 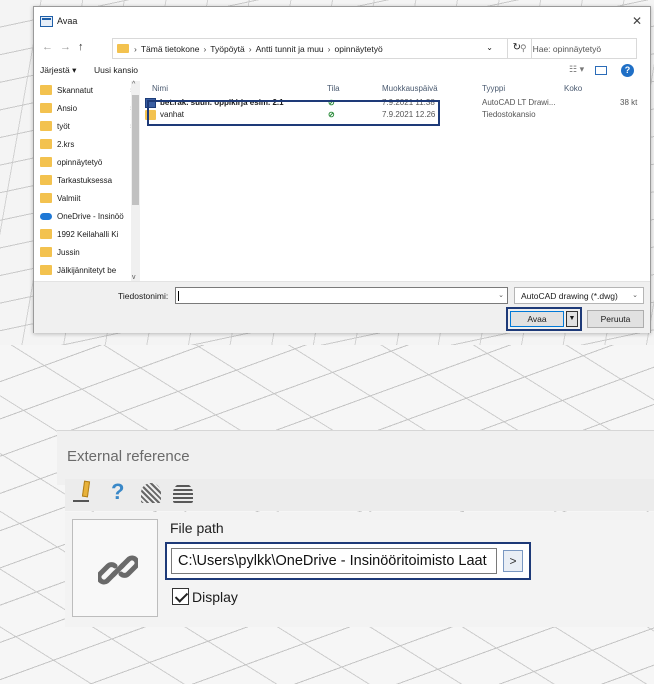 What do you see at coordinates (69, 198) in the screenshot?
I see `sidebar-item-label: Valmiit` at bounding box center [69, 198].